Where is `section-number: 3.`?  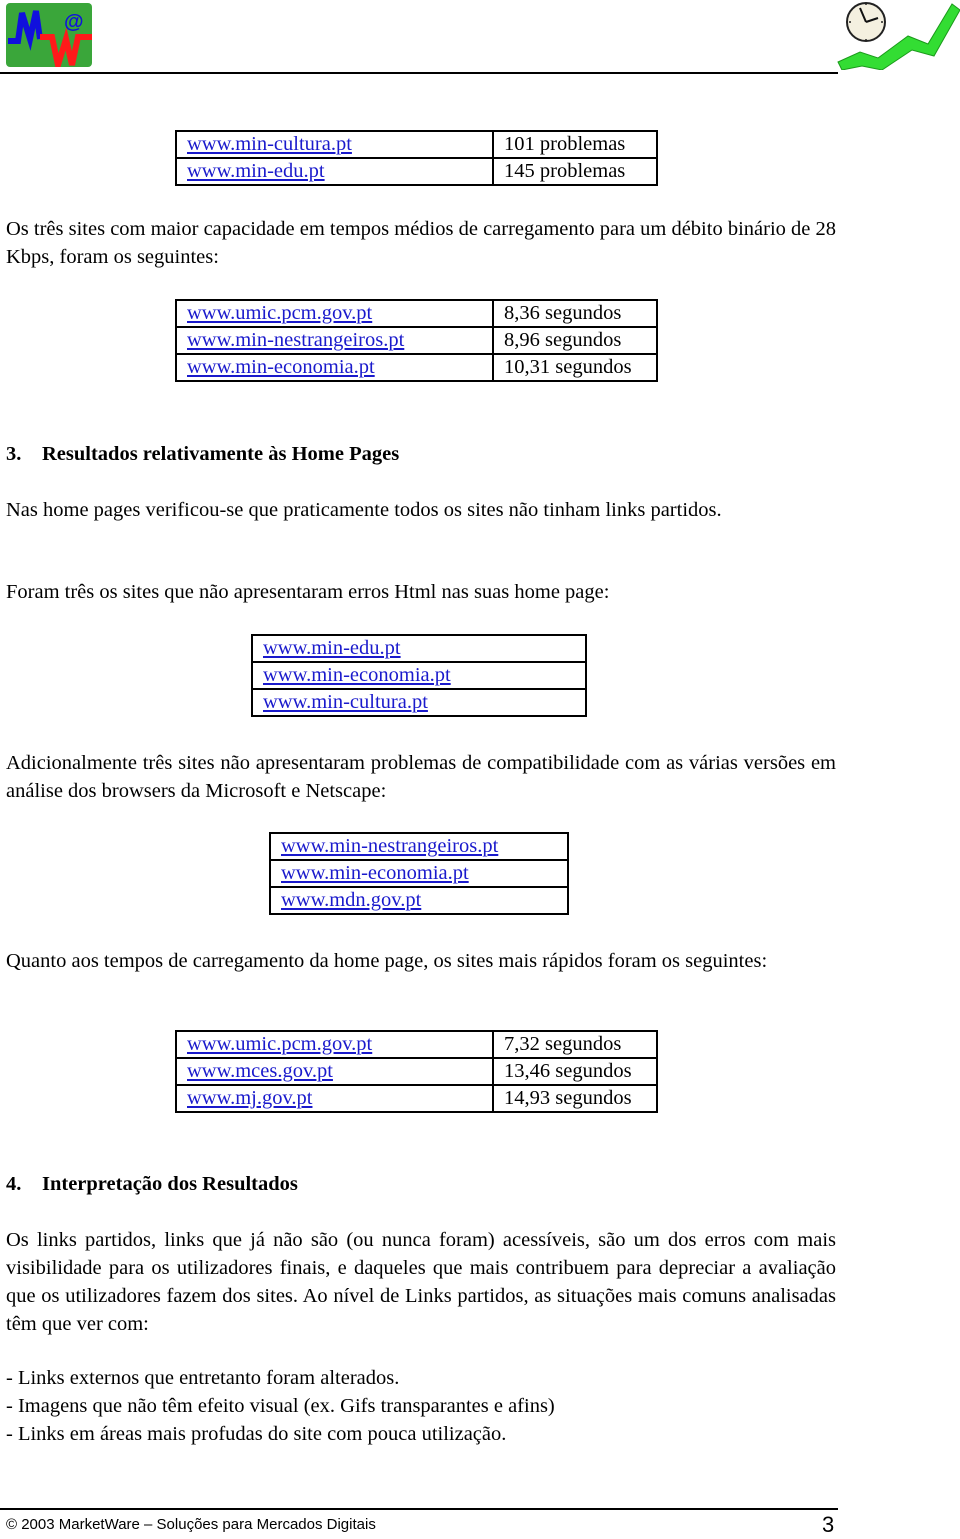
section-number: 3. is located at coordinates (14, 454).